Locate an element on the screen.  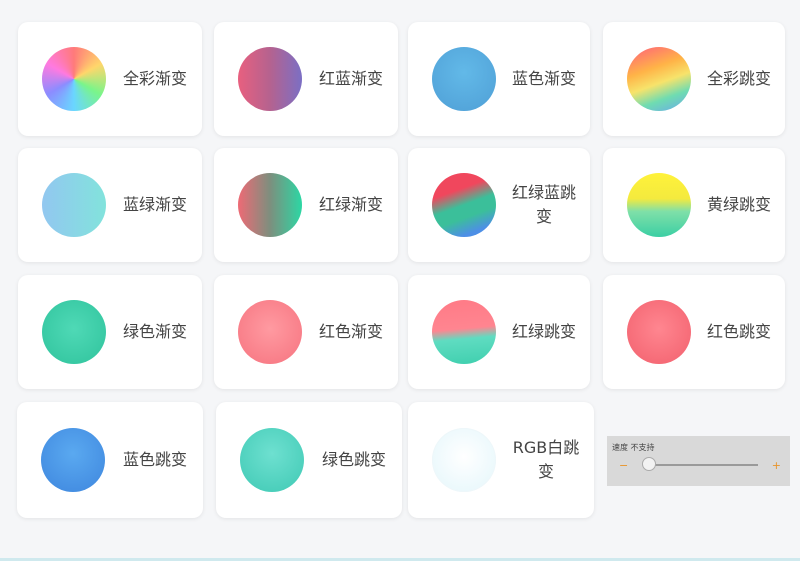
mode-card-full-color-jump: 全彩跳变 is located at coordinates (694, 79).